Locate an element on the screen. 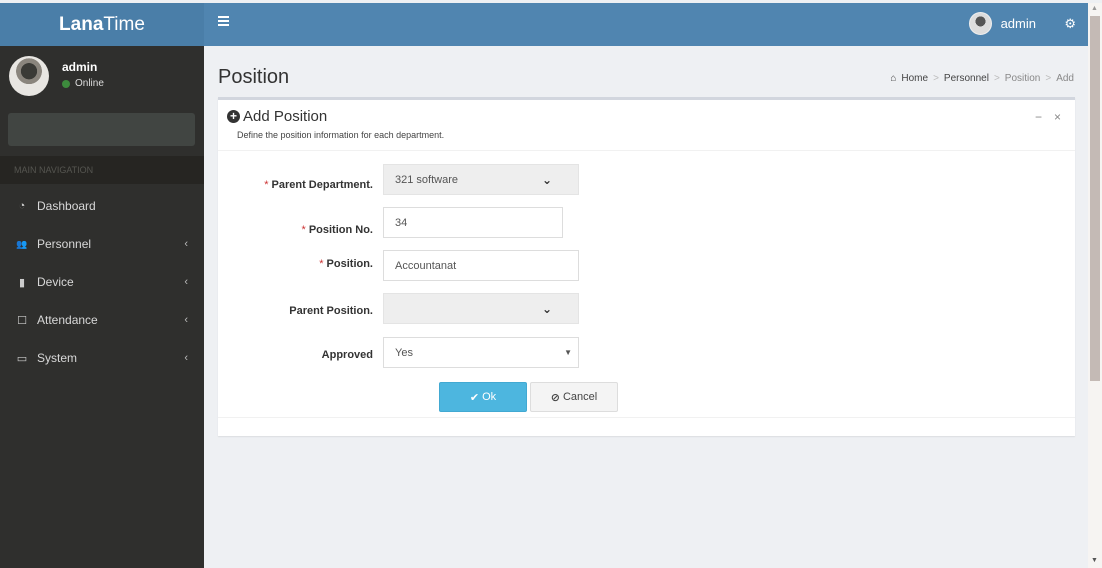  brand-bold: Lana is located at coordinates (81, 24).